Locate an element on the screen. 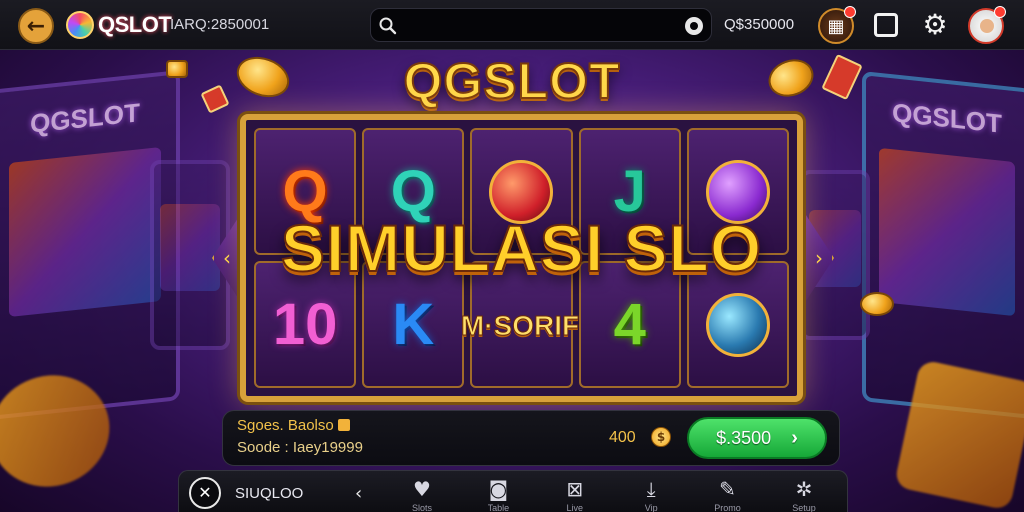 The height and width of the screenshot is (512, 1024). treasure-chest-button: ▦ is located at coordinates (837, 25).